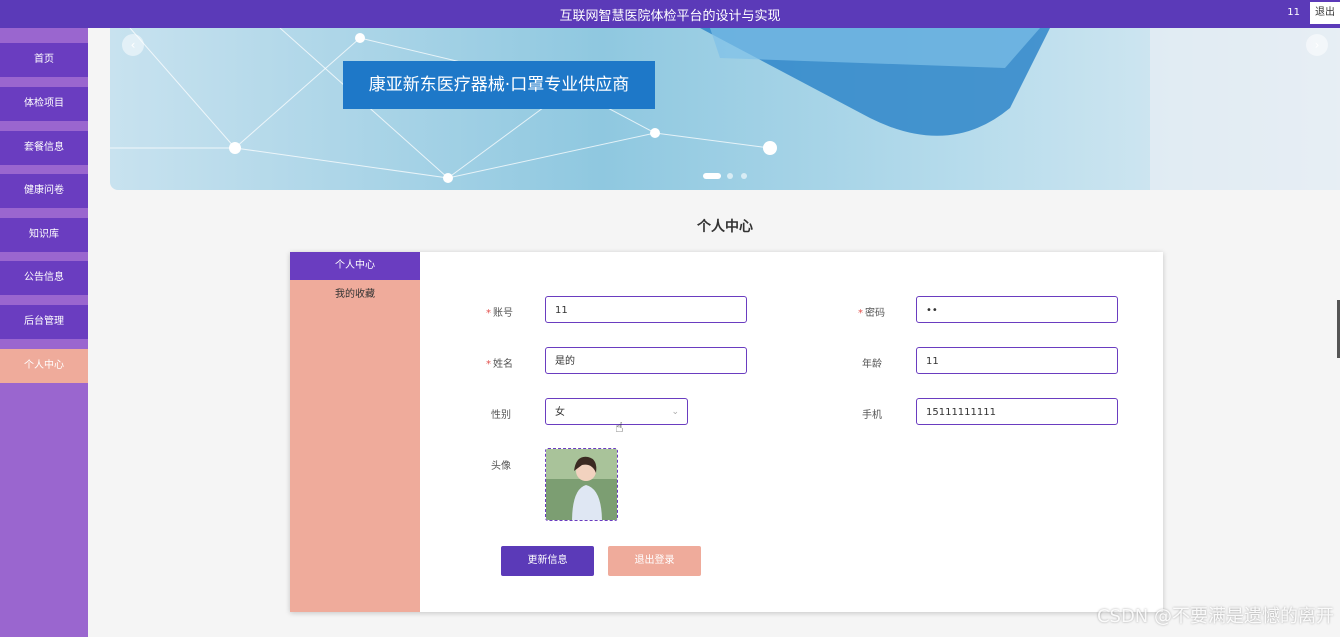 The image size is (1340, 637). What do you see at coordinates (654, 561) in the screenshot?
I see `logout-button: 退出登录` at bounding box center [654, 561].